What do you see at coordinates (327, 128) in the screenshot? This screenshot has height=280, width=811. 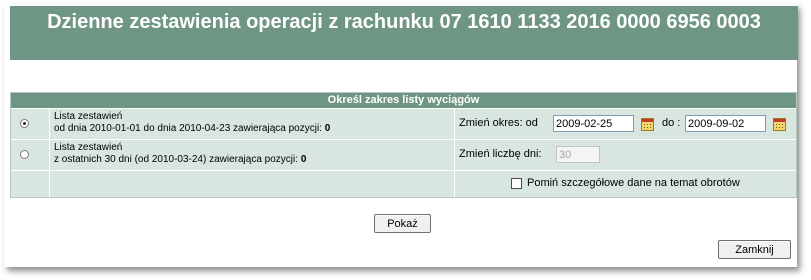 I see `option1-count: 0` at bounding box center [327, 128].